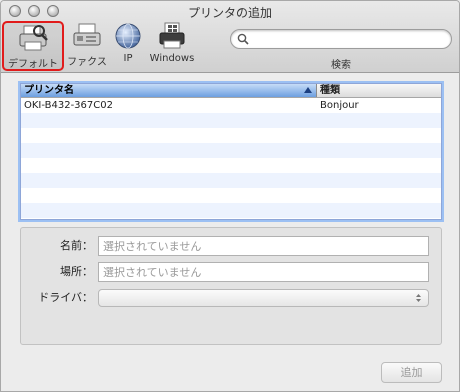  What do you see at coordinates (411, 372) in the screenshot?
I see `add-button: 追加` at bounding box center [411, 372].